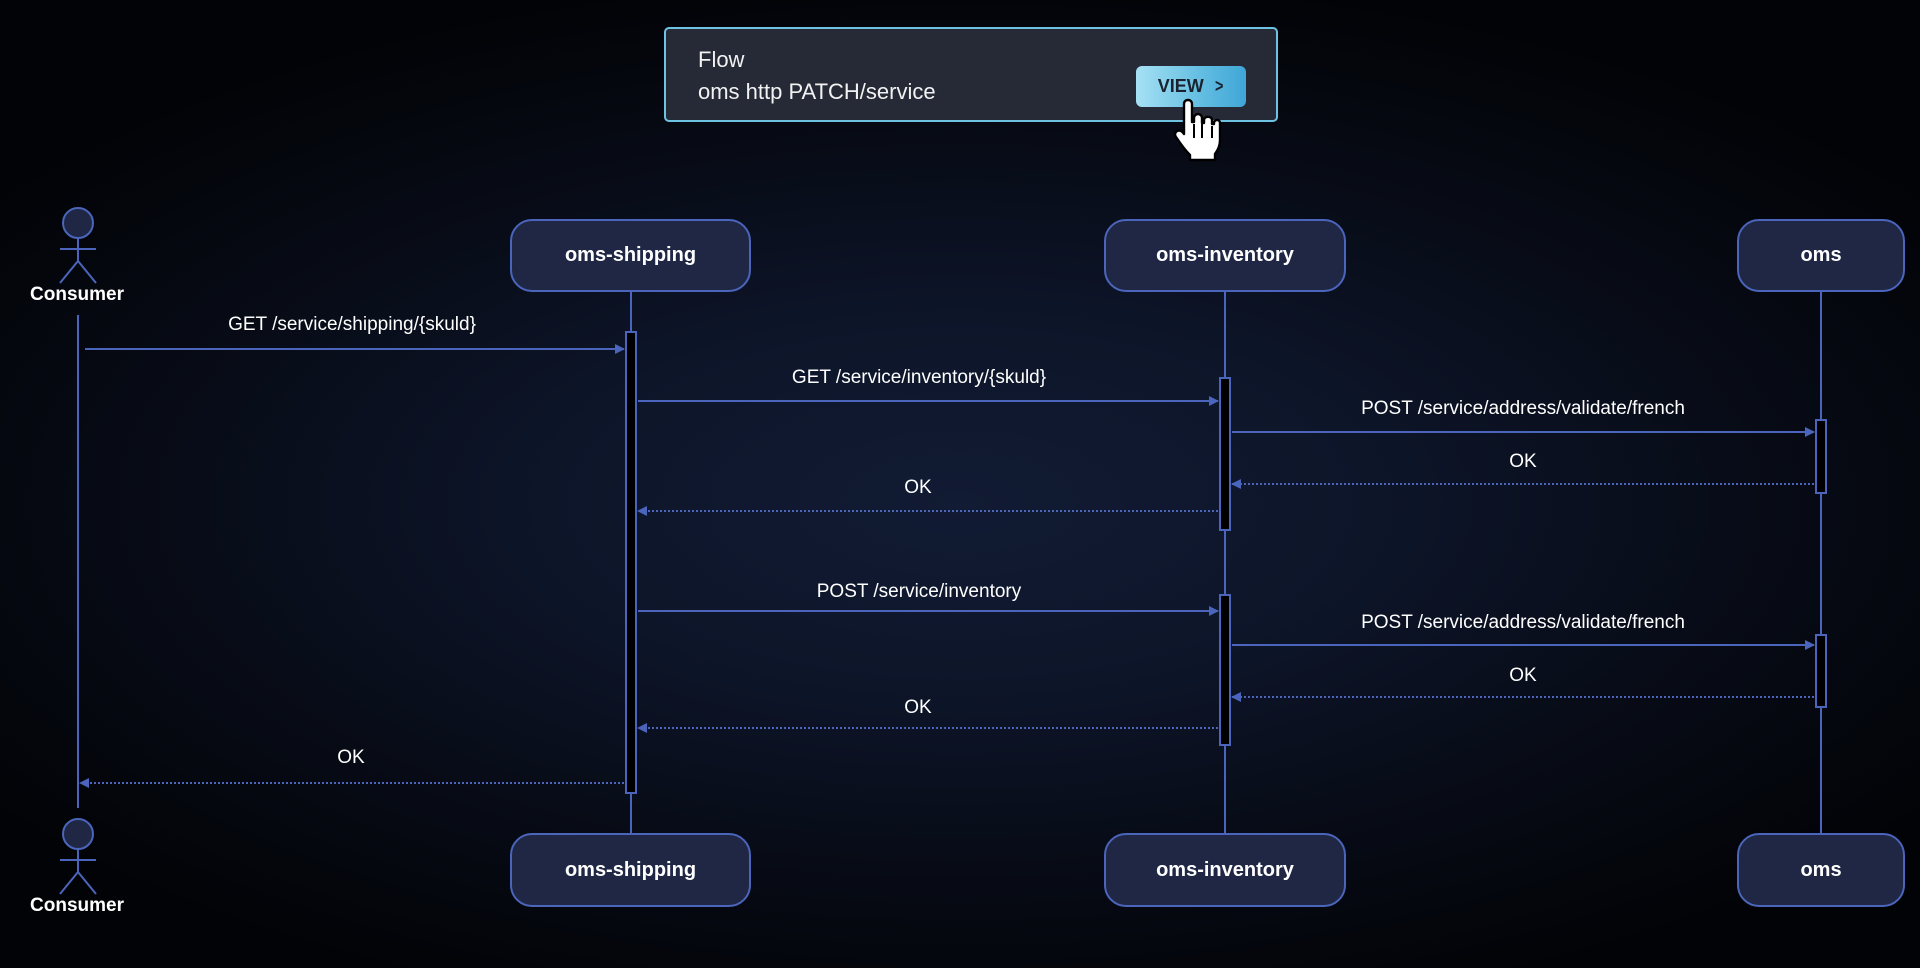  What do you see at coordinates (721, 59) in the screenshot?
I see `flow-title: Flow` at bounding box center [721, 59].